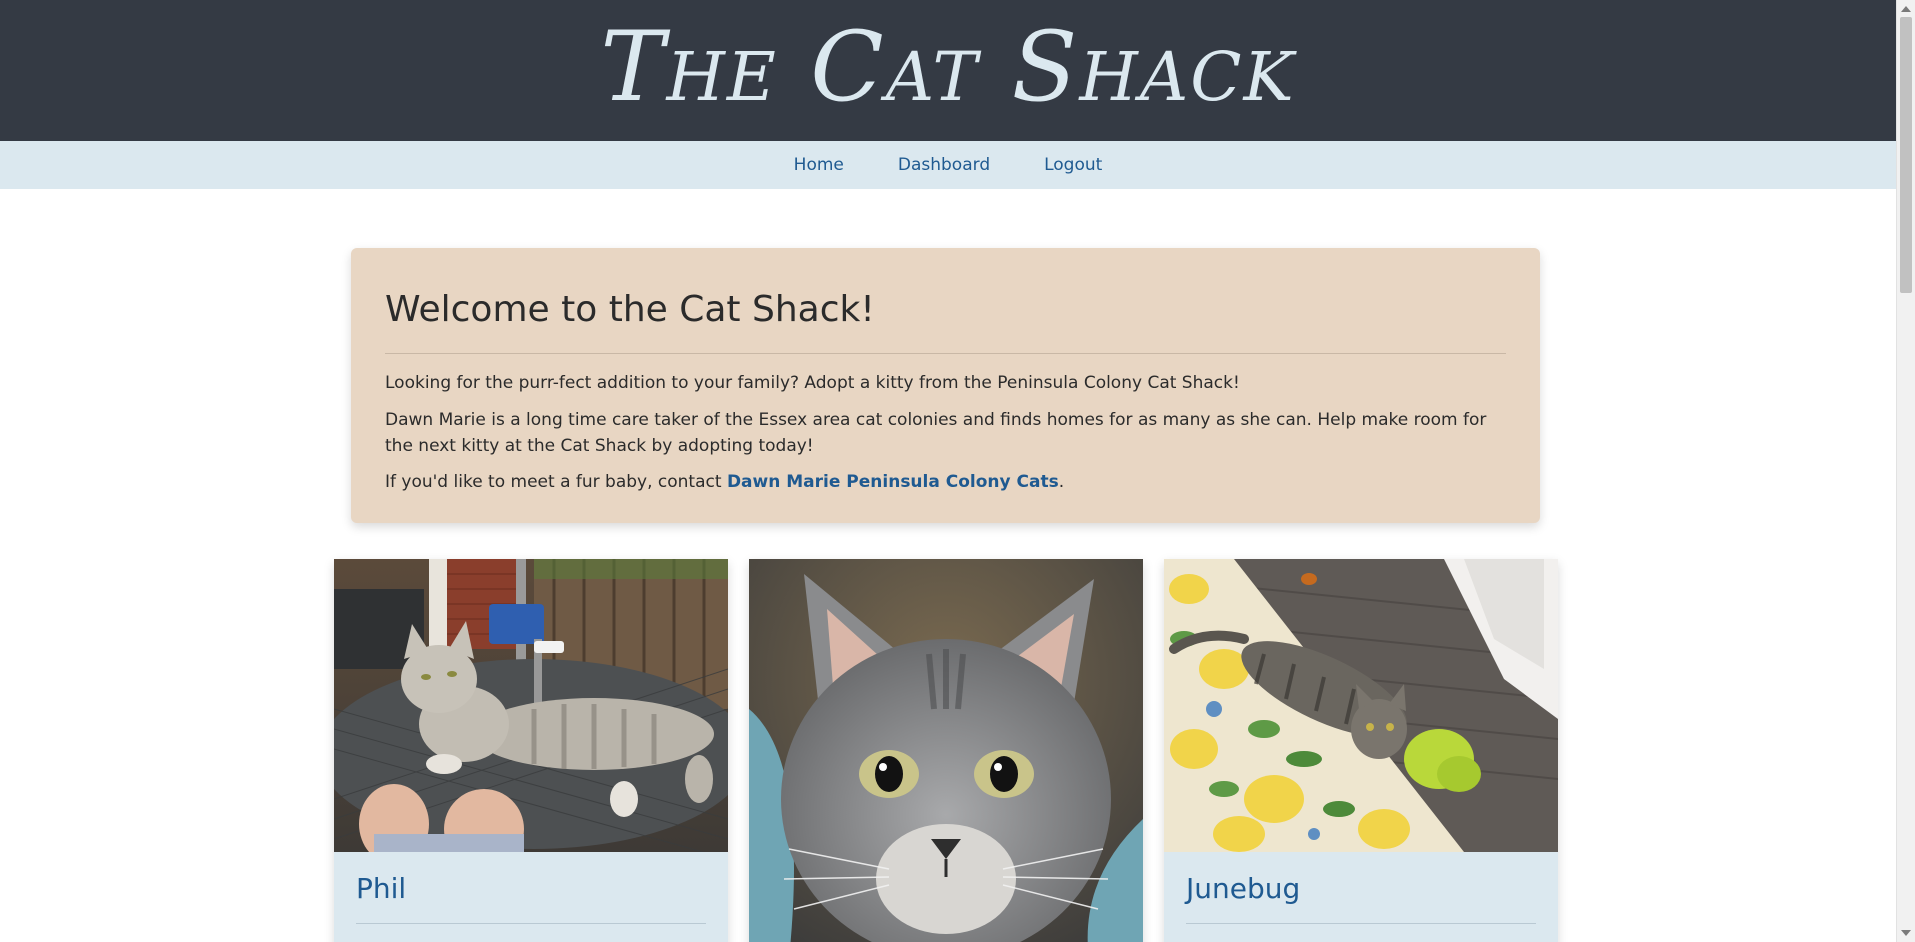 This screenshot has width=1915, height=942. Describe the element at coordinates (630, 309) in the screenshot. I see `welcome-heading: Welcome to the Cat Shack!` at that location.